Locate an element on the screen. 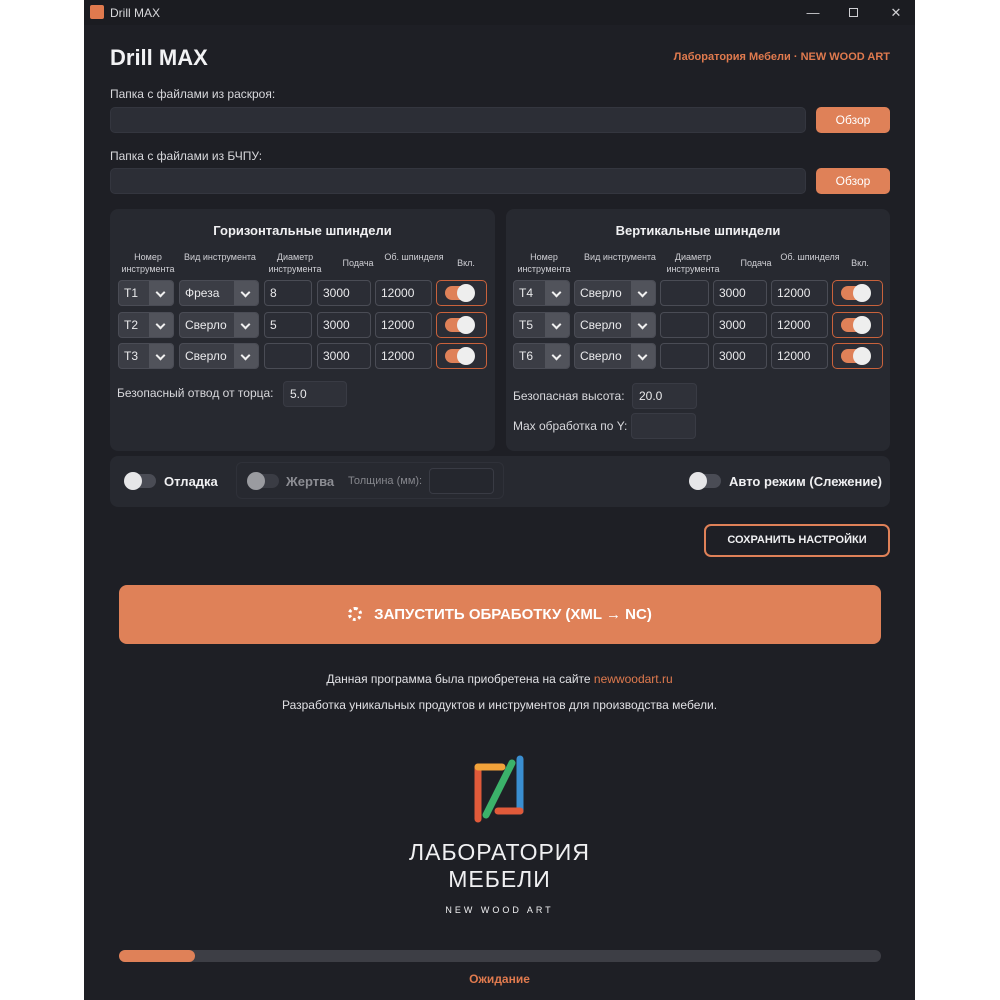 The height and width of the screenshot is (1000, 1000). victim-label: Жертва is located at coordinates (310, 481).